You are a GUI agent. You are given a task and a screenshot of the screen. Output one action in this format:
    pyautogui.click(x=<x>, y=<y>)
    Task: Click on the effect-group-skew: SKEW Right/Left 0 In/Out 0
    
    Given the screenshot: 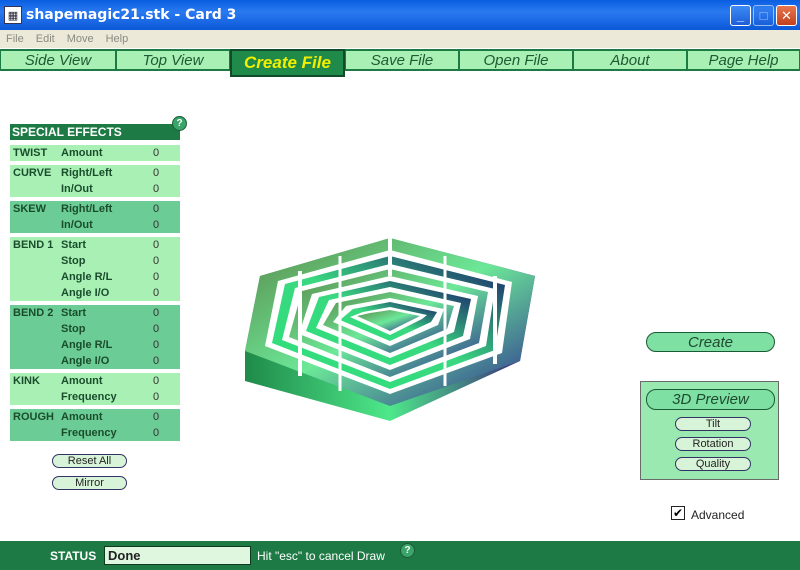 What is the action you would take?
    pyautogui.click(x=95, y=217)
    